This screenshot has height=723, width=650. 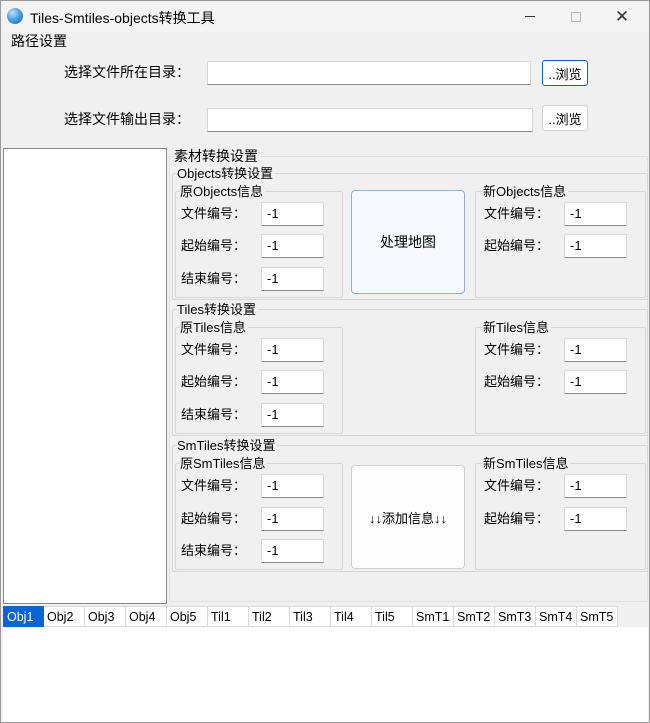 I want to click on add-info-button: ↓↓添加信息↓↓, so click(x=408, y=517).